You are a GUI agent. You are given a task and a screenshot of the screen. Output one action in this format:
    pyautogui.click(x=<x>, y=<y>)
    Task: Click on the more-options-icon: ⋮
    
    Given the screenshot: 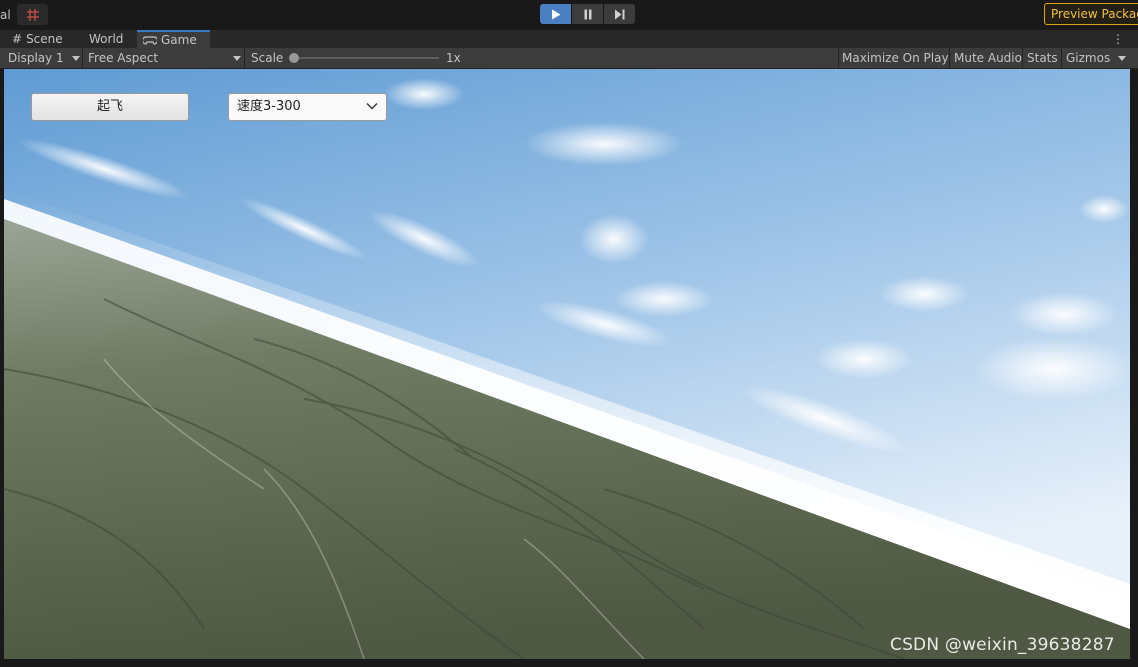 What is the action you would take?
    pyautogui.click(x=1118, y=39)
    